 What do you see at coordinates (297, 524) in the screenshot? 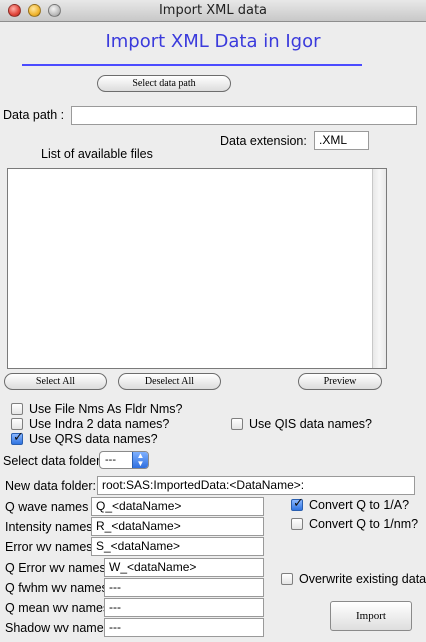
I see `convert-q-nm-checkbox` at bounding box center [297, 524].